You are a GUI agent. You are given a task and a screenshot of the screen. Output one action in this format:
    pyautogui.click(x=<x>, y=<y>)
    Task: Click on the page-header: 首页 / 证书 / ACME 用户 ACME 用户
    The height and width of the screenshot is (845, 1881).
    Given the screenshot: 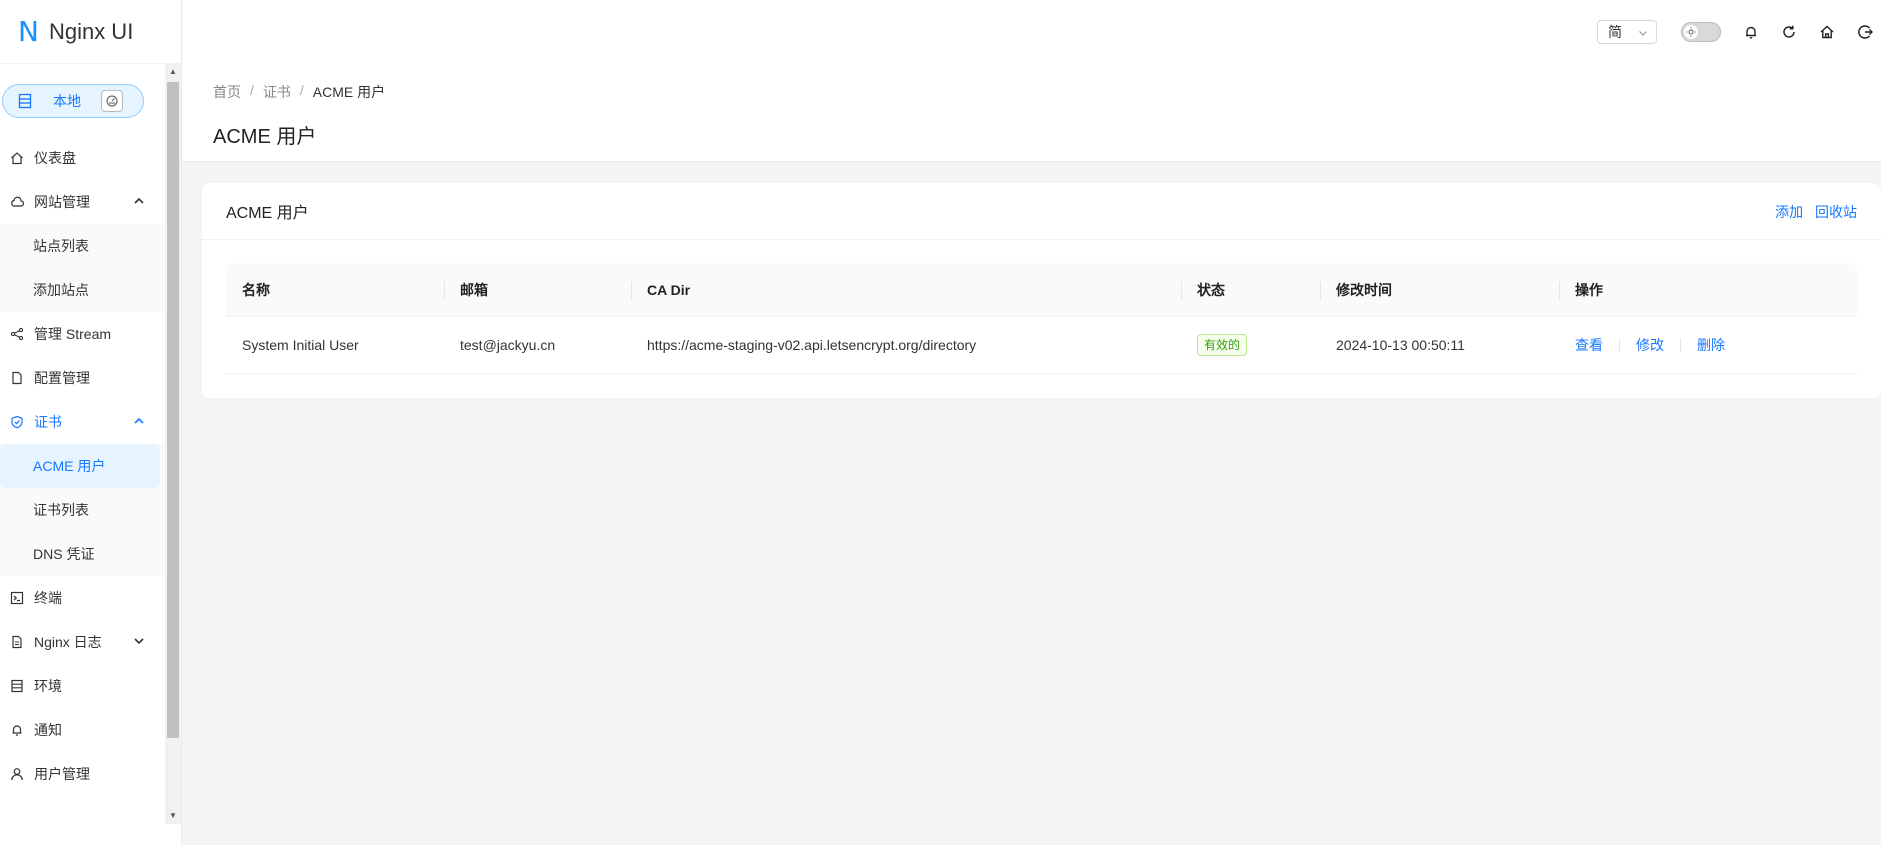 What is the action you would take?
    pyautogui.click(x=1031, y=113)
    